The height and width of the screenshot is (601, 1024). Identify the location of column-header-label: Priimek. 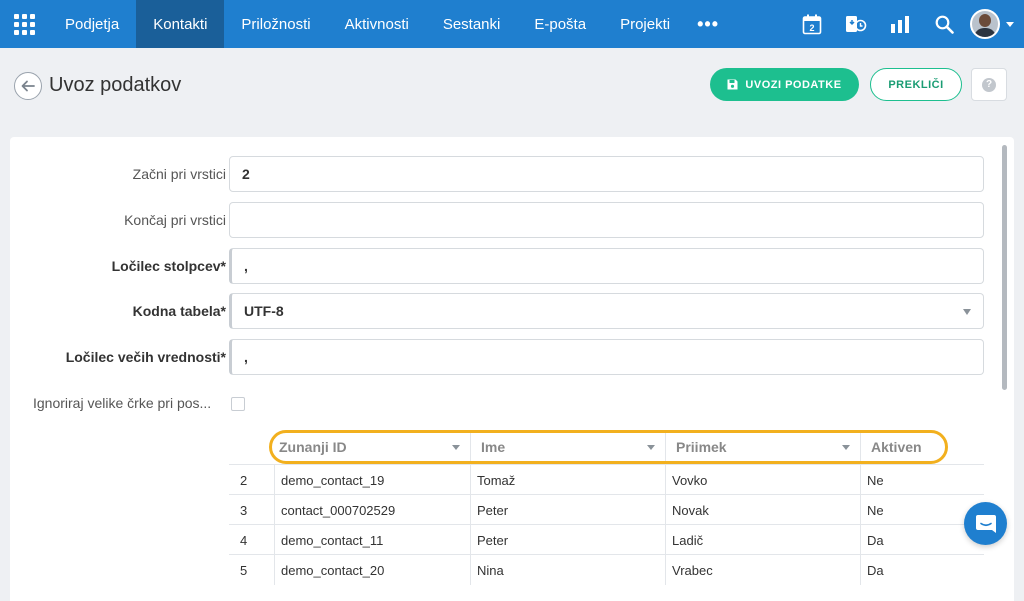
(701, 447).